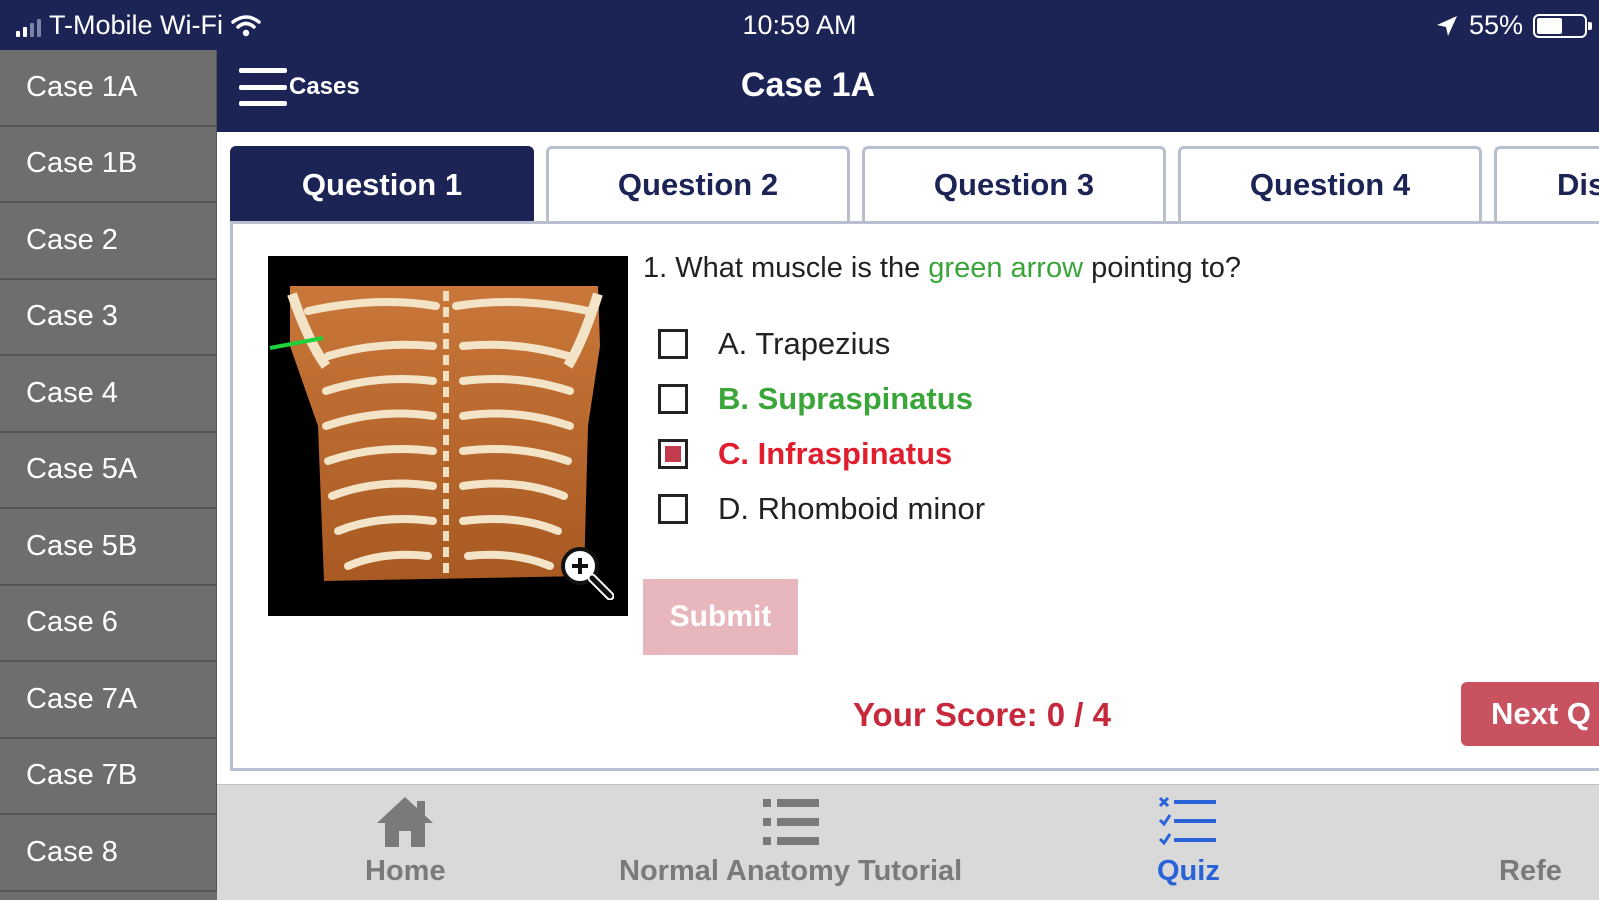  Describe the element at coordinates (108, 317) in the screenshot. I see `sidebar-item-case-3: Case 3` at that location.